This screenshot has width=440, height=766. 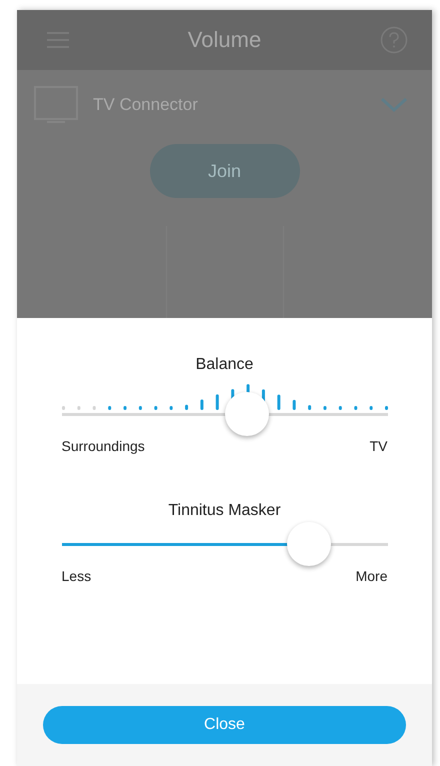 I want to click on tinnitus-masker-title: Tinnitus Masker, so click(x=224, y=511).